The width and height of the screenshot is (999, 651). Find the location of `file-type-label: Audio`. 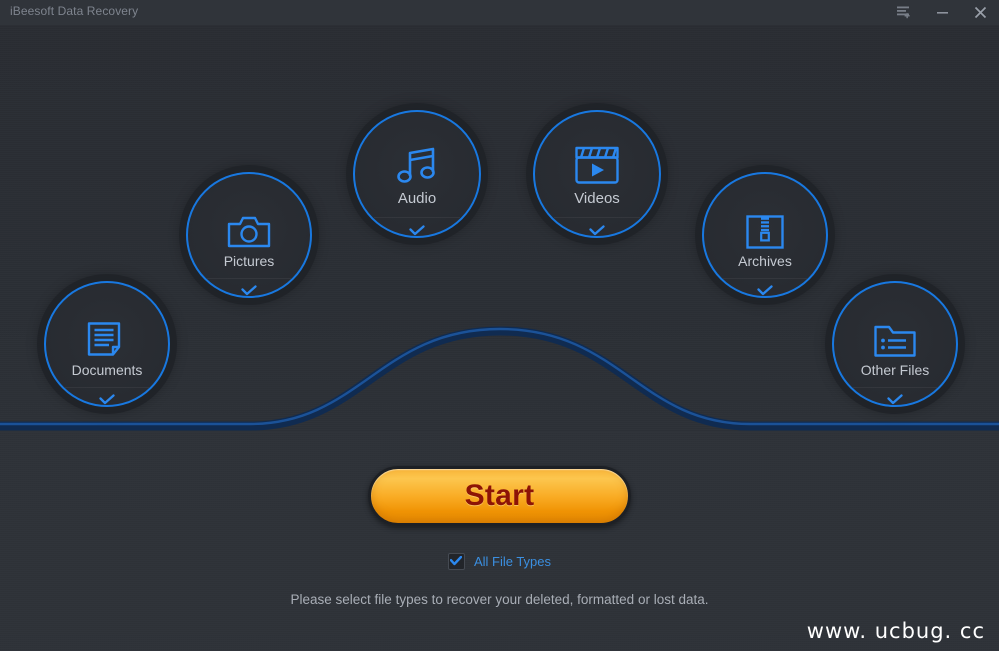

file-type-label: Audio is located at coordinates (417, 199).